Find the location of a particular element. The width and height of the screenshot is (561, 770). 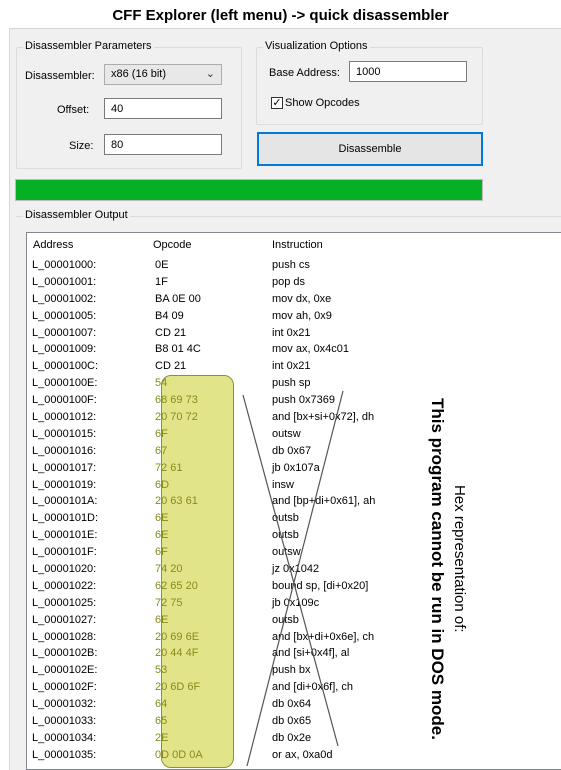

disassembler-label: Disassembler: is located at coordinates (60, 76).